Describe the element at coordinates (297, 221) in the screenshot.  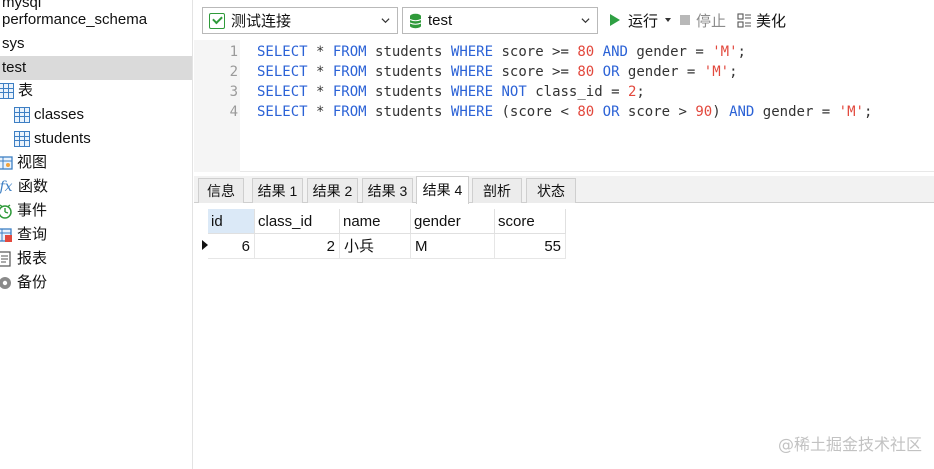
I see `column-header-class-id: class_id` at that location.